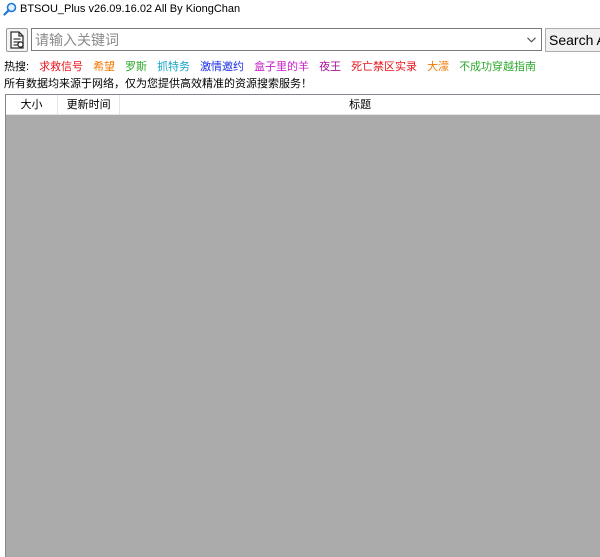 Image resolution: width=600 pixels, height=557 pixels. What do you see at coordinates (277, 39) in the screenshot?
I see `search-input` at bounding box center [277, 39].